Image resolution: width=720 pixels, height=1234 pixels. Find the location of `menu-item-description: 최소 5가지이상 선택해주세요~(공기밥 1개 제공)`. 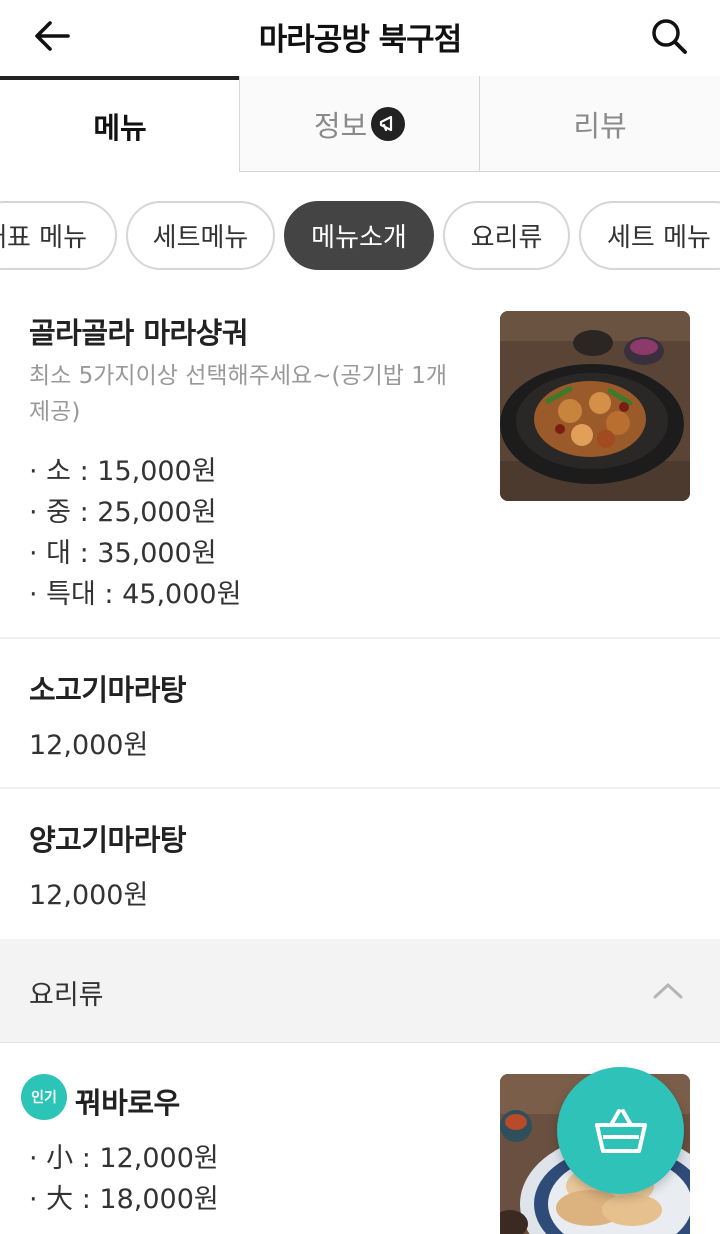

menu-item-description: 최소 5가지이상 선택해주세요~(공기밥 1개 제공) is located at coordinates (238, 394).